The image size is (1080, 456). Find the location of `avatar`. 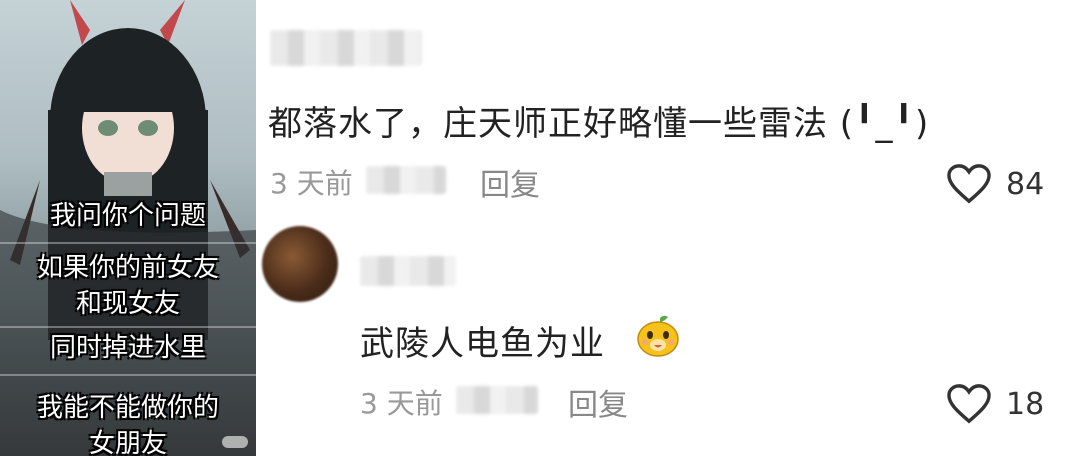

avatar is located at coordinates (300, 264).